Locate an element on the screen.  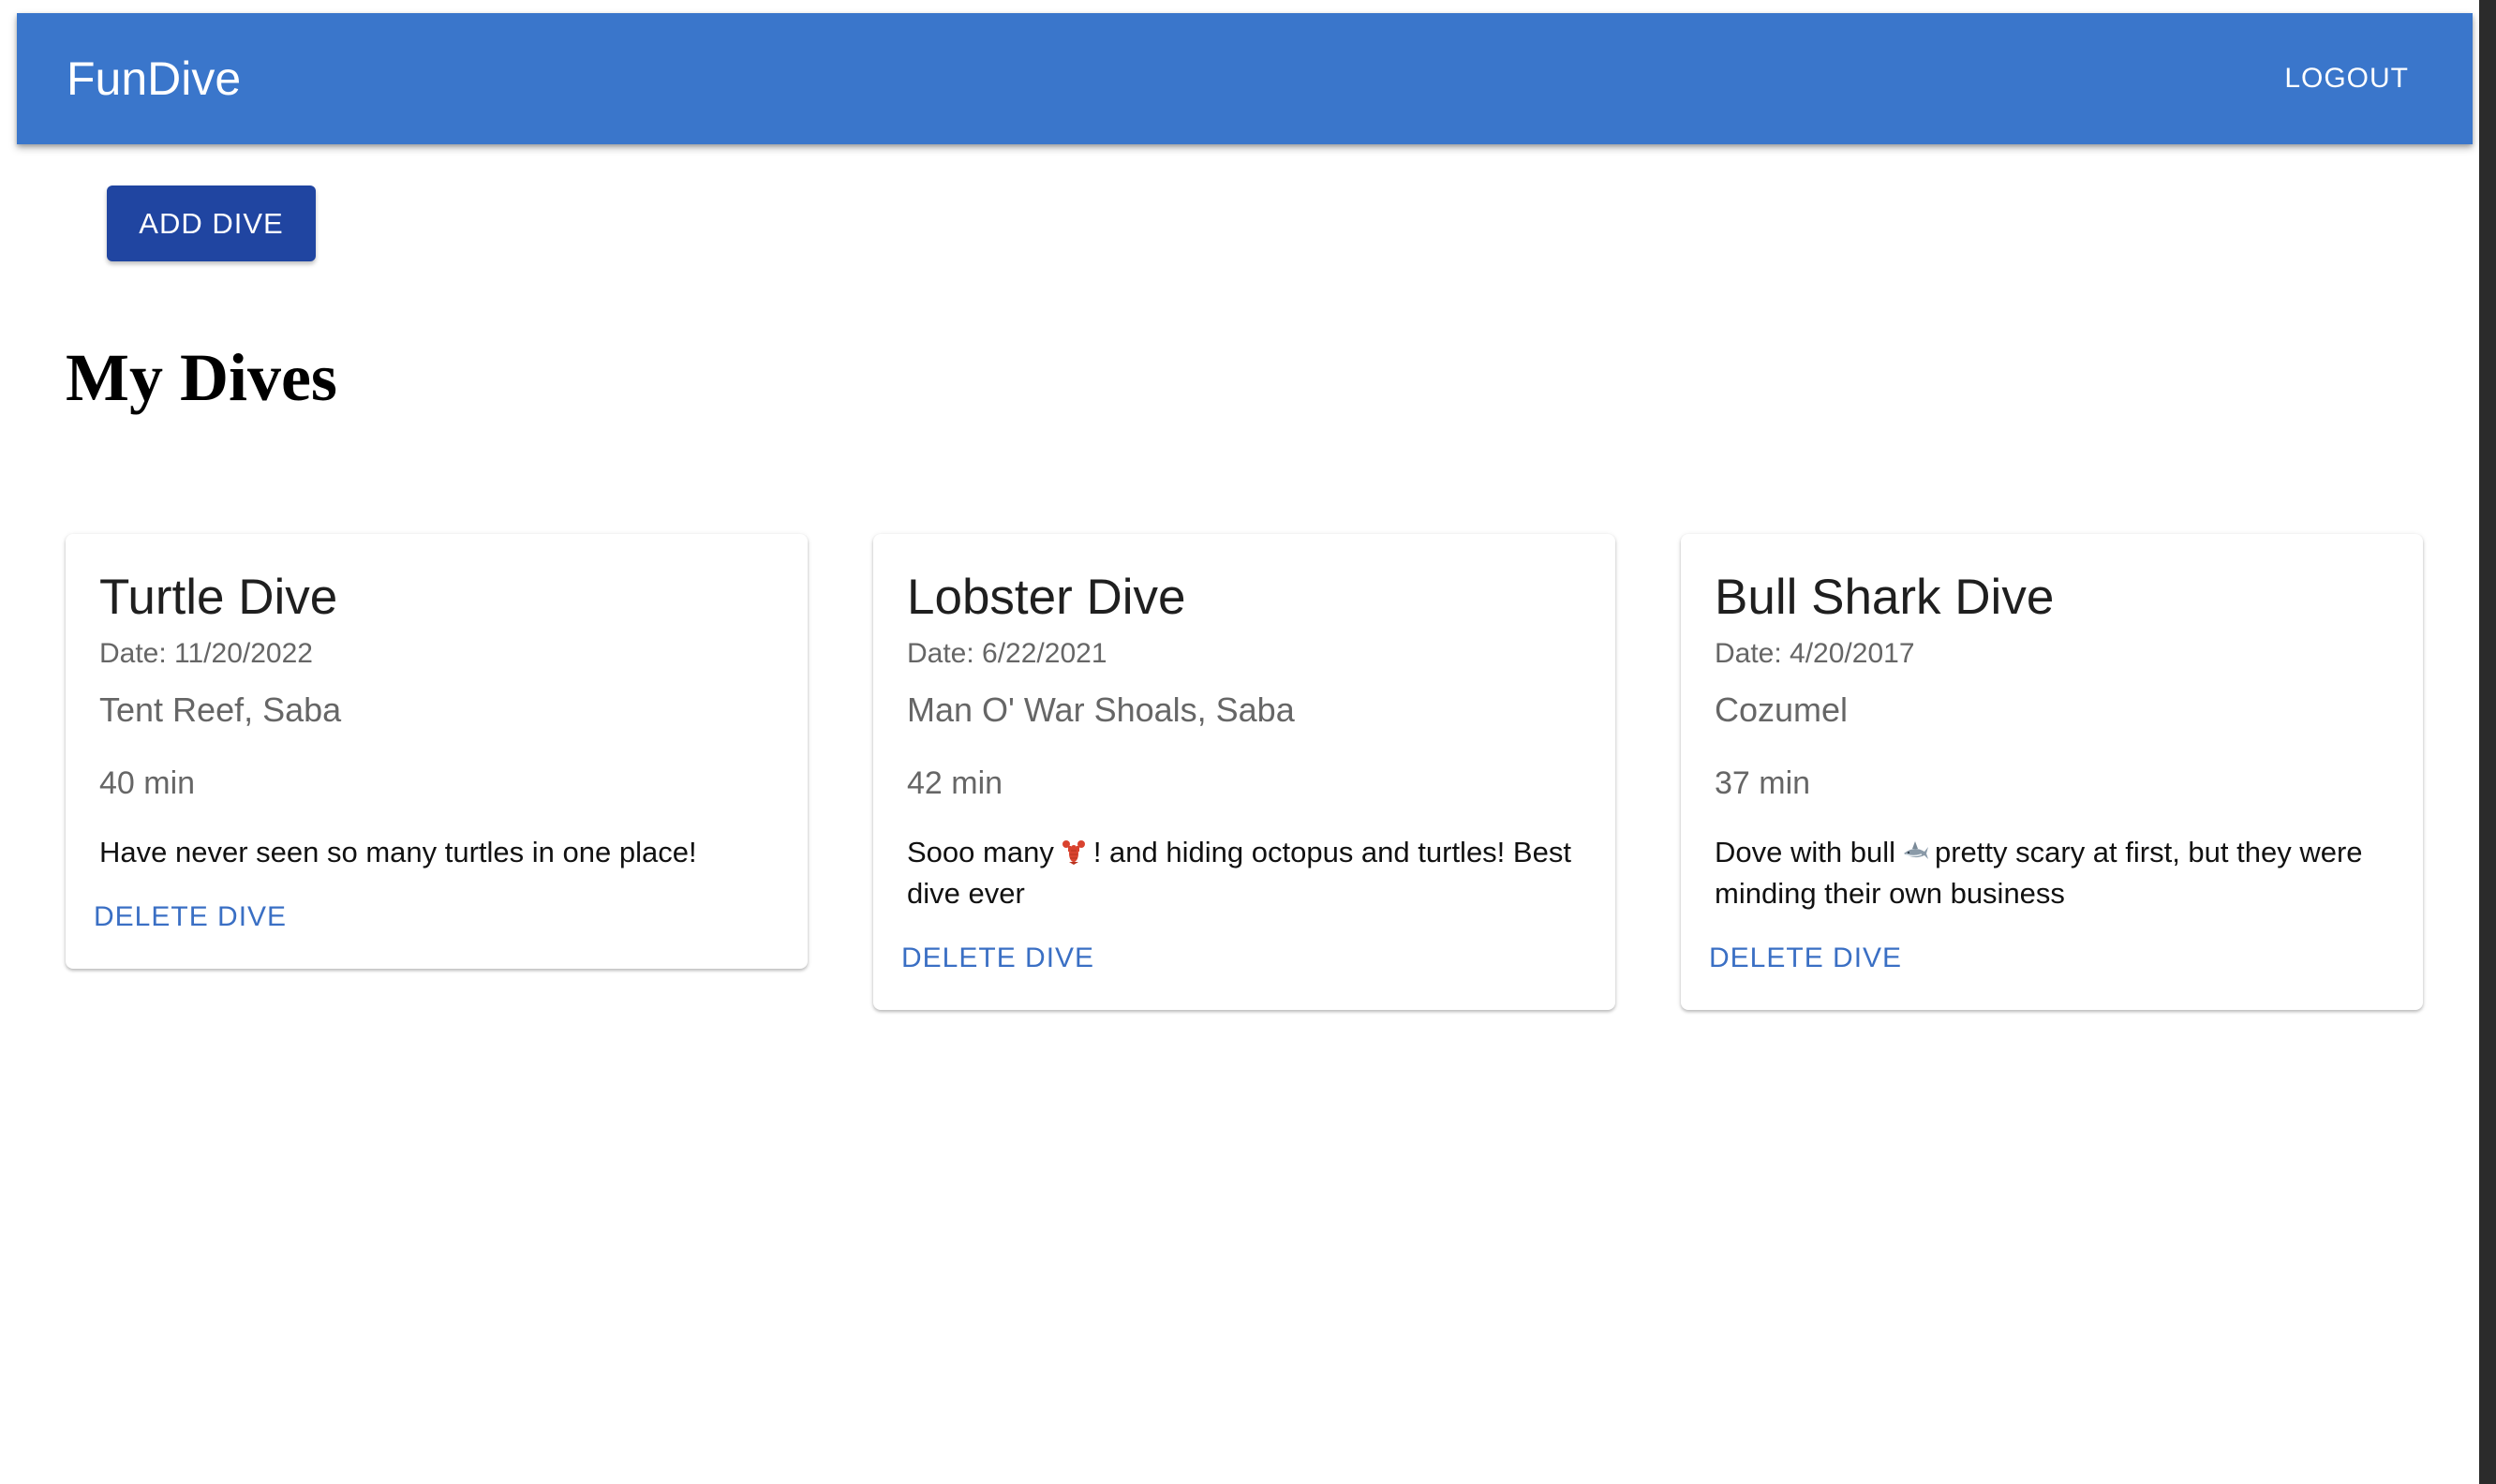
lobster-icon is located at coordinates (1073, 852).